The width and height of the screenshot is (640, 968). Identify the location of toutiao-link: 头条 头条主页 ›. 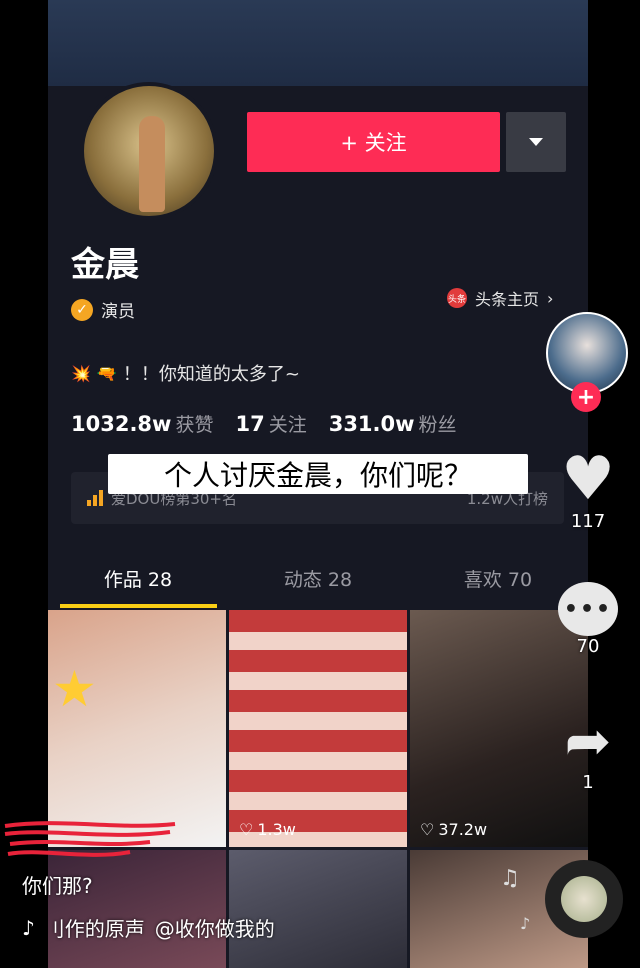
(500, 298).